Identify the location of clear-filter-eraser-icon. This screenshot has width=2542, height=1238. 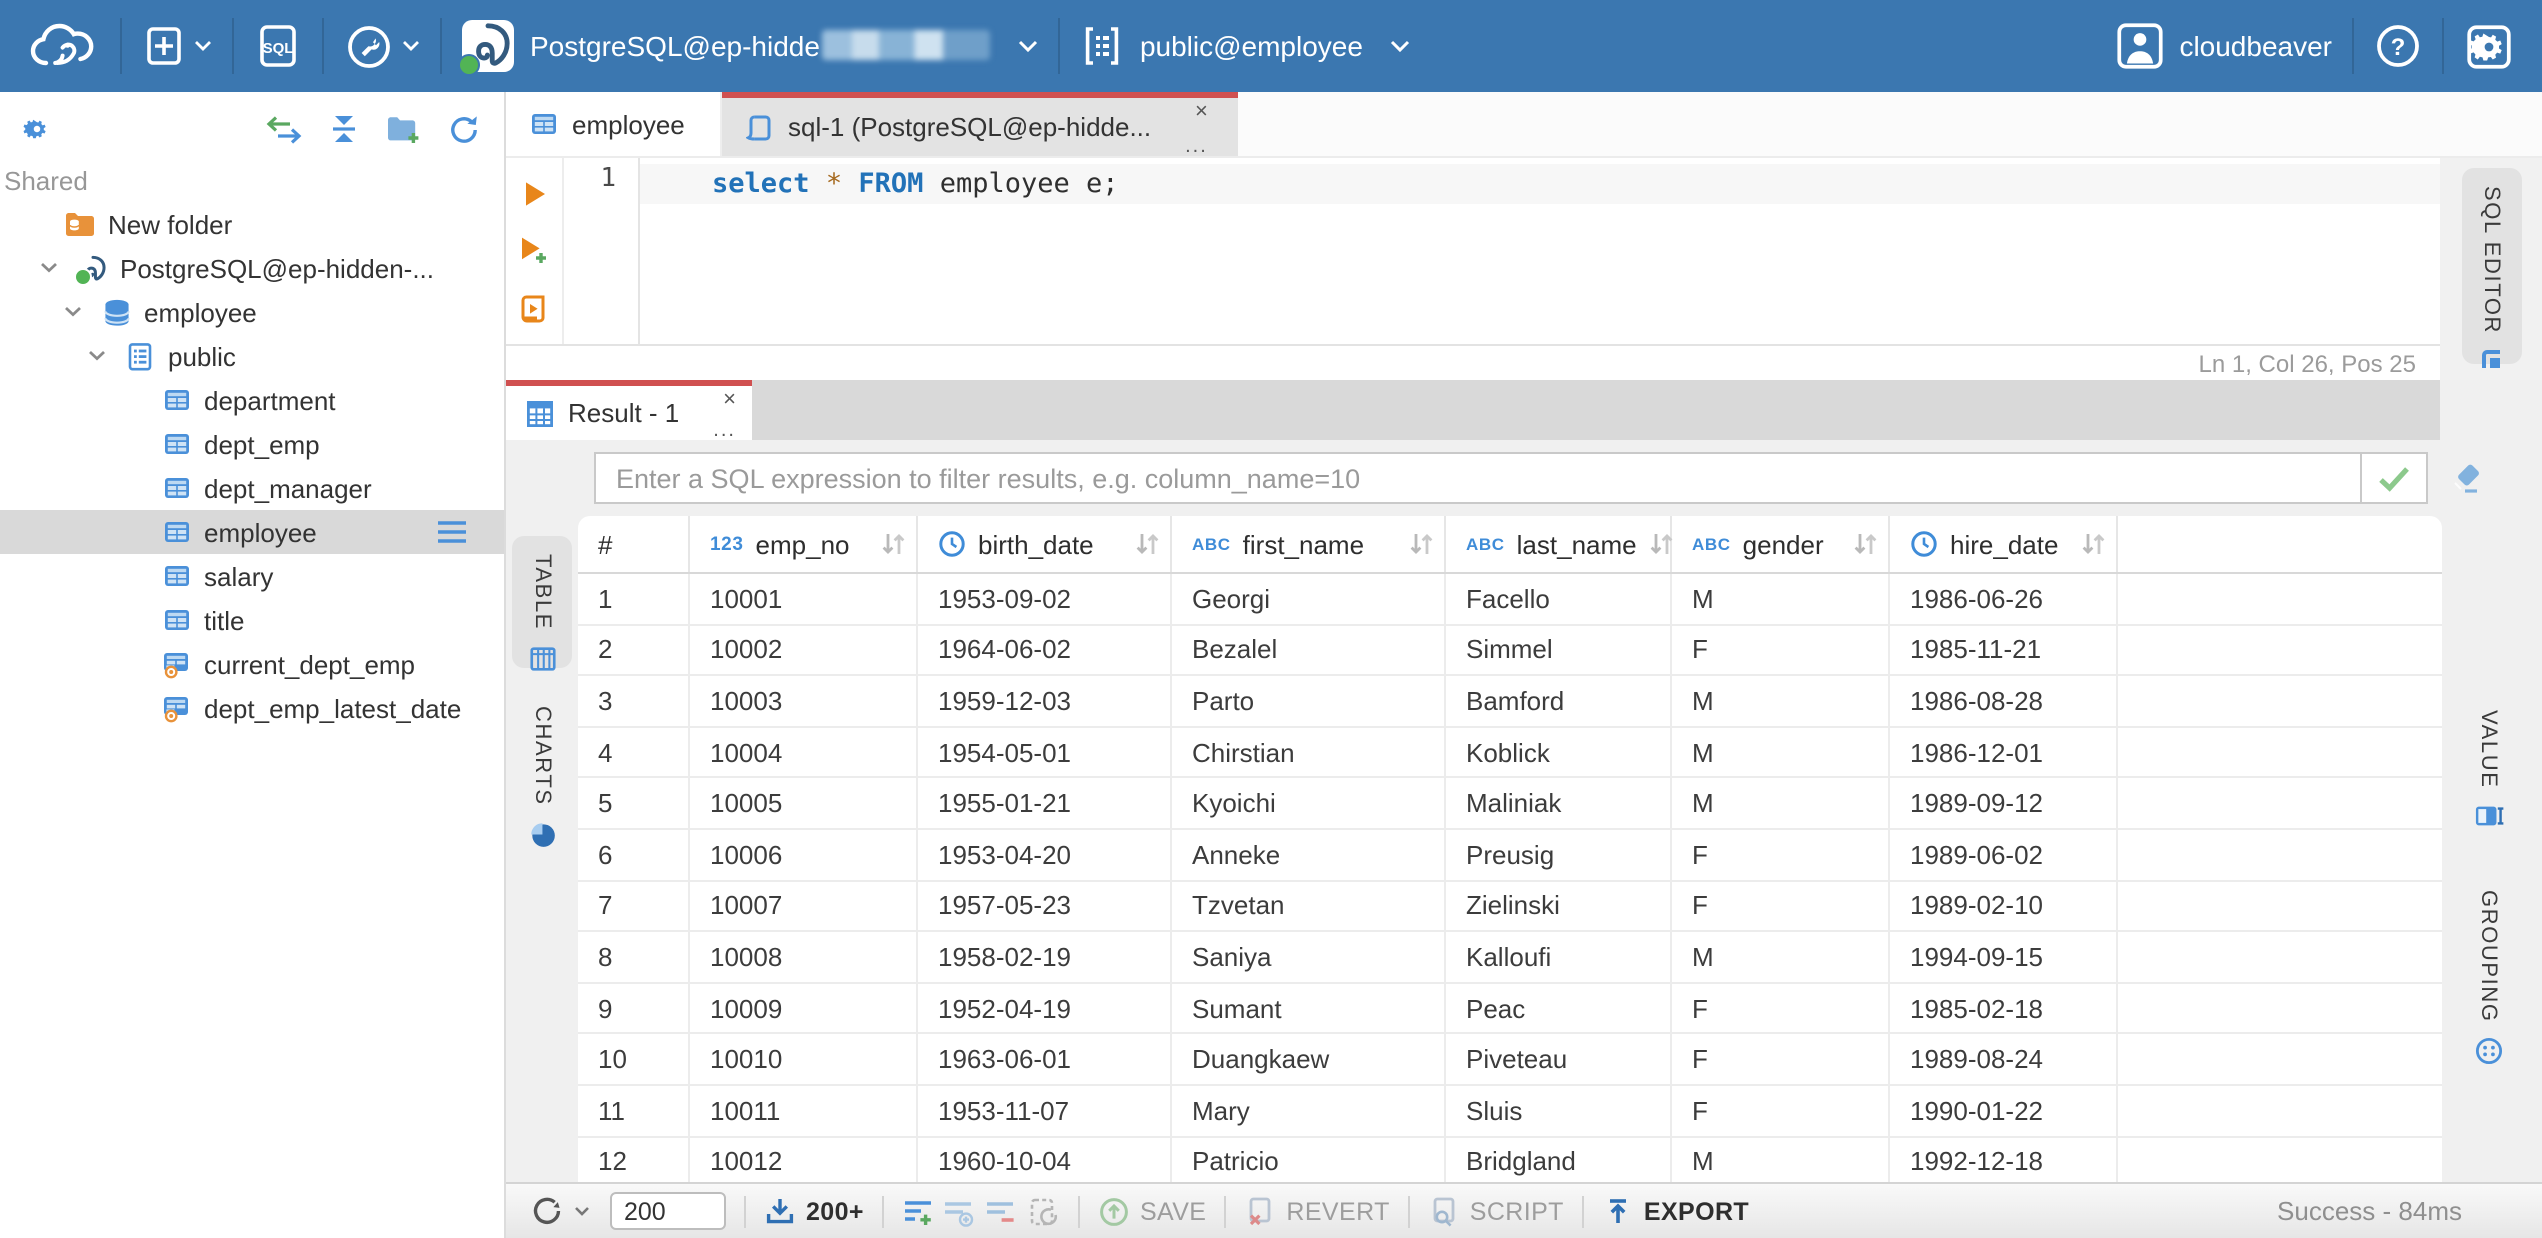
(2465, 478).